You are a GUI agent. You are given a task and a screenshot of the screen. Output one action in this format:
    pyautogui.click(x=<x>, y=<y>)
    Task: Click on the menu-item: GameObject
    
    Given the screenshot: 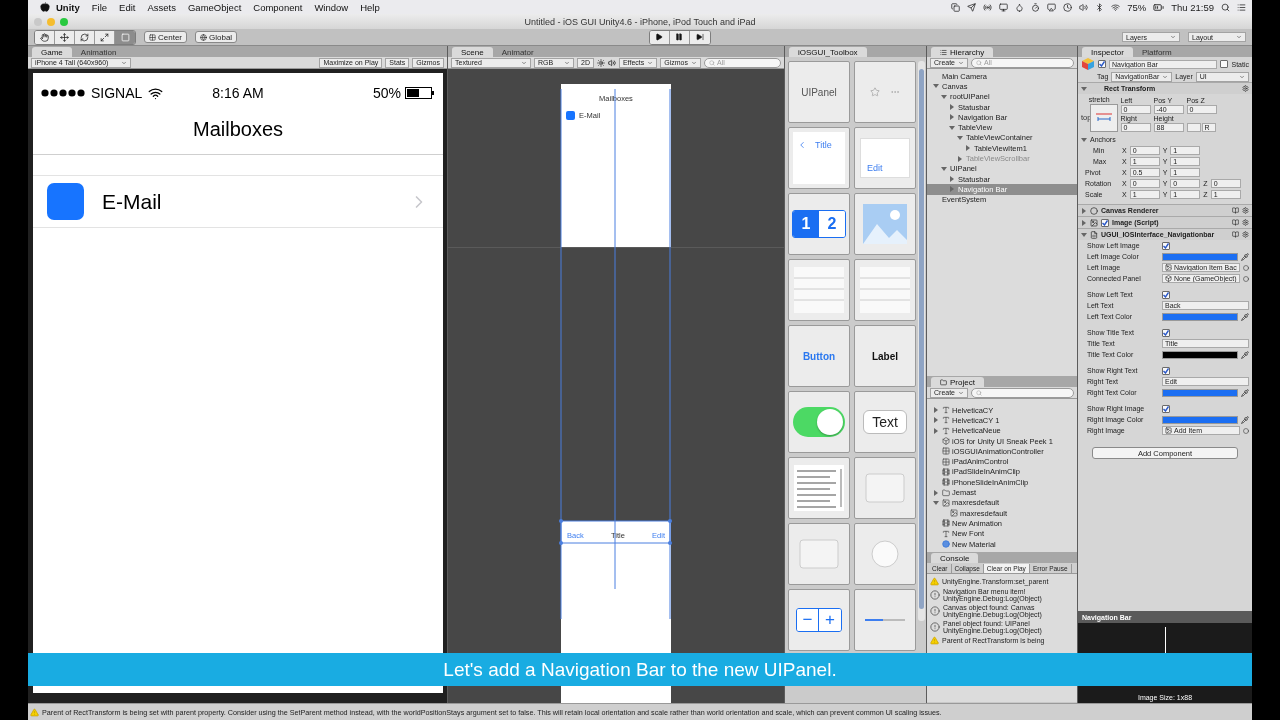 What is the action you would take?
    pyautogui.click(x=214, y=7)
    